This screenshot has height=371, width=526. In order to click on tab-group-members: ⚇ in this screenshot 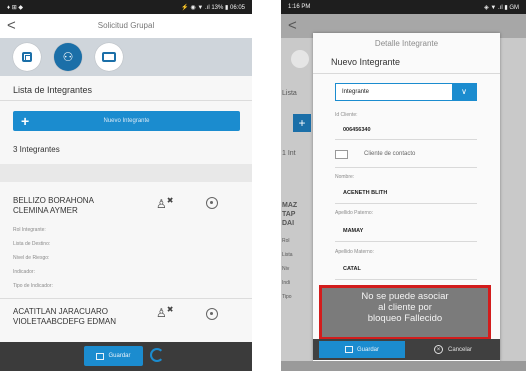, I will do `click(68, 57)`.